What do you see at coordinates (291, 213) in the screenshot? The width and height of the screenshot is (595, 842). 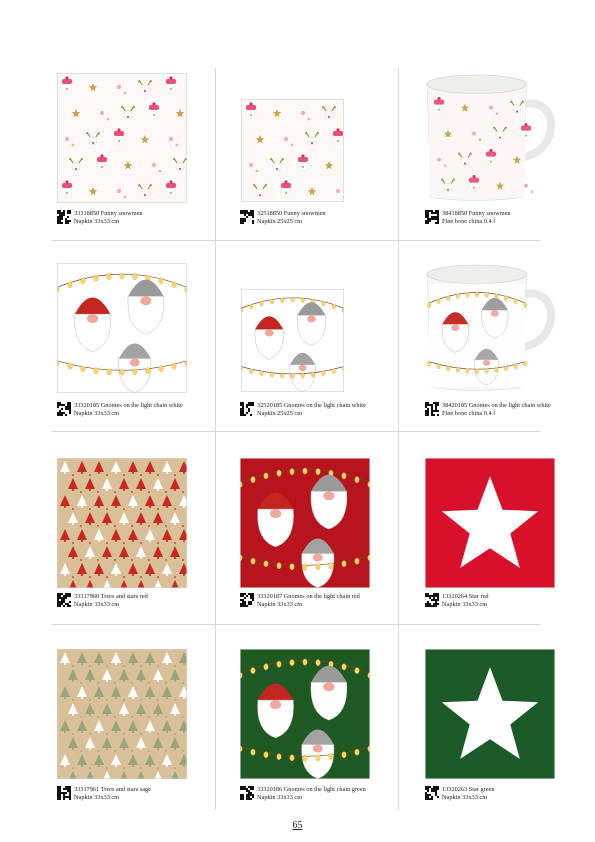 I see `product-code-title: 32518850 Funny snowmen` at bounding box center [291, 213].